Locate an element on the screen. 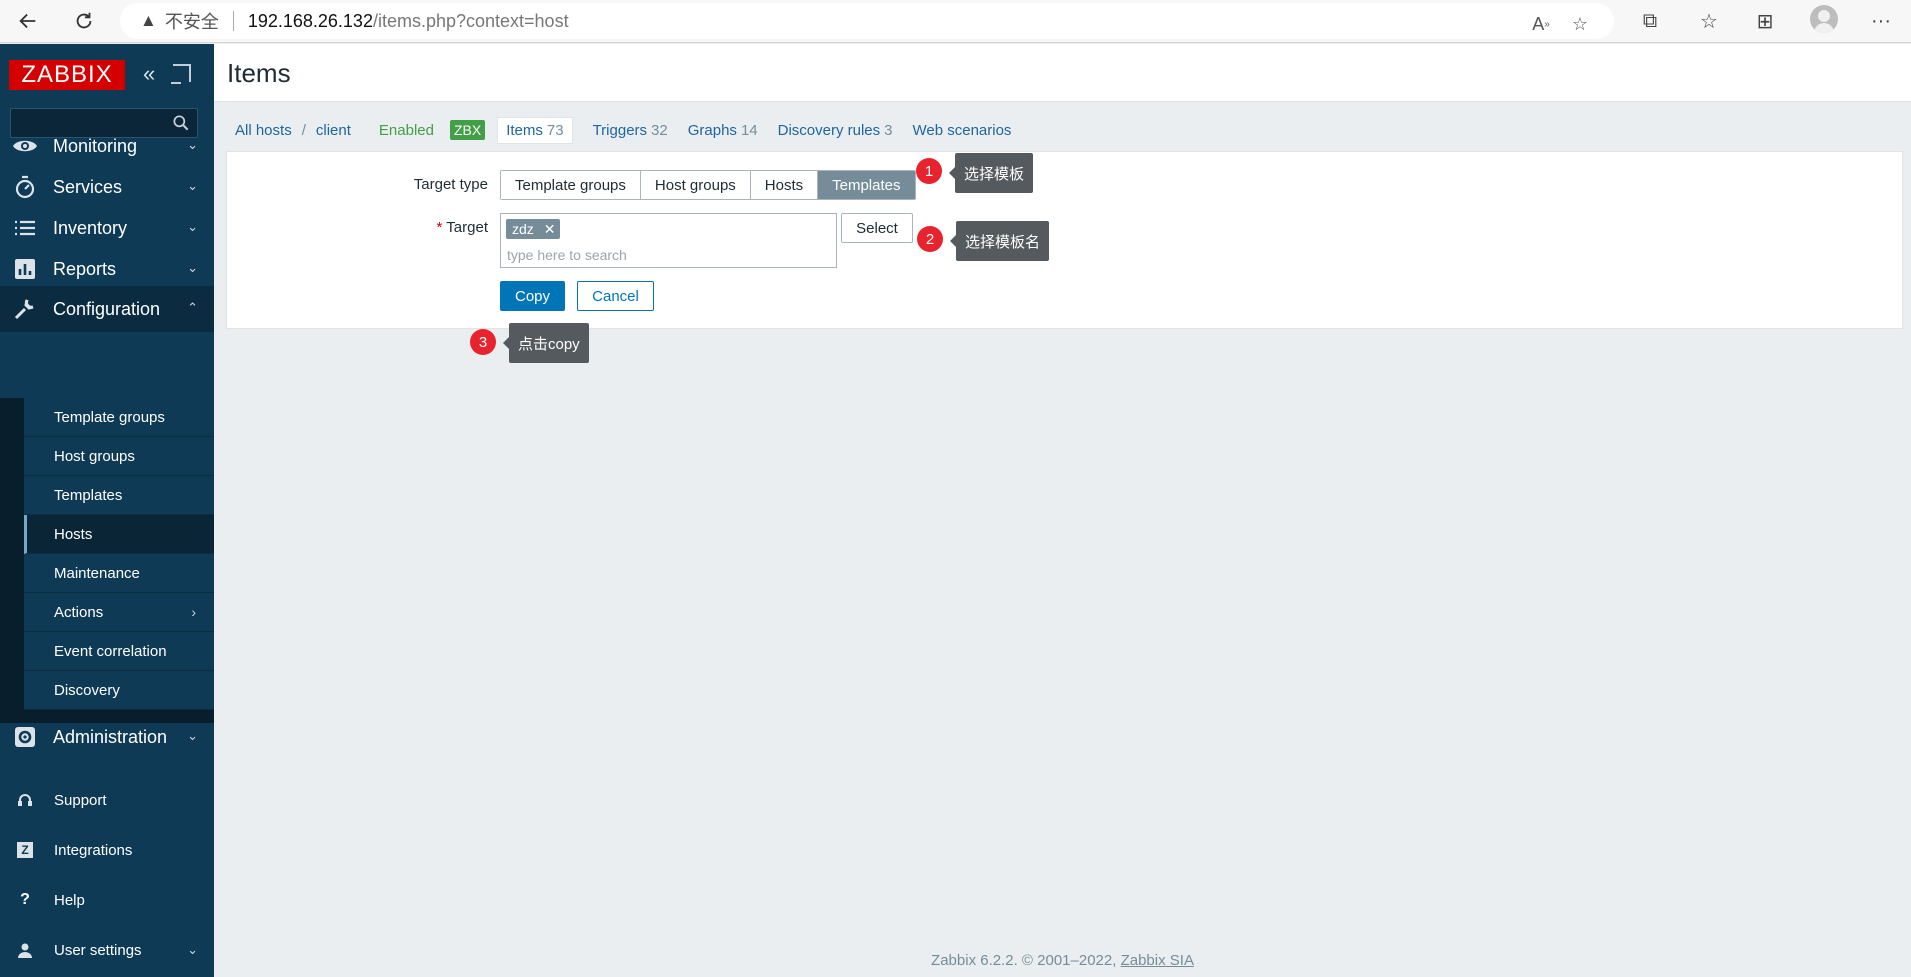  target-type-template-groups: Template groups is located at coordinates (571, 185).